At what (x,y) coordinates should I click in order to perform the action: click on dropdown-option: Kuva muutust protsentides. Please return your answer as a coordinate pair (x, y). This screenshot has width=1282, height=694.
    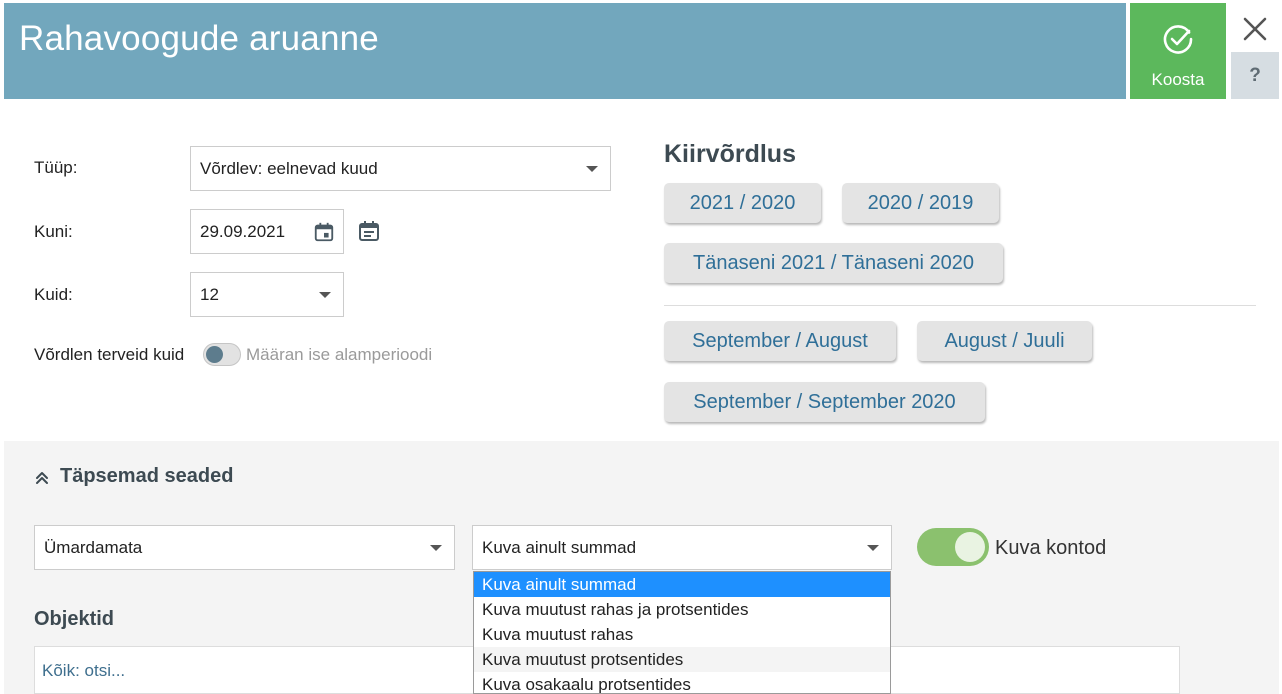
    Looking at the image, I should click on (682, 659).